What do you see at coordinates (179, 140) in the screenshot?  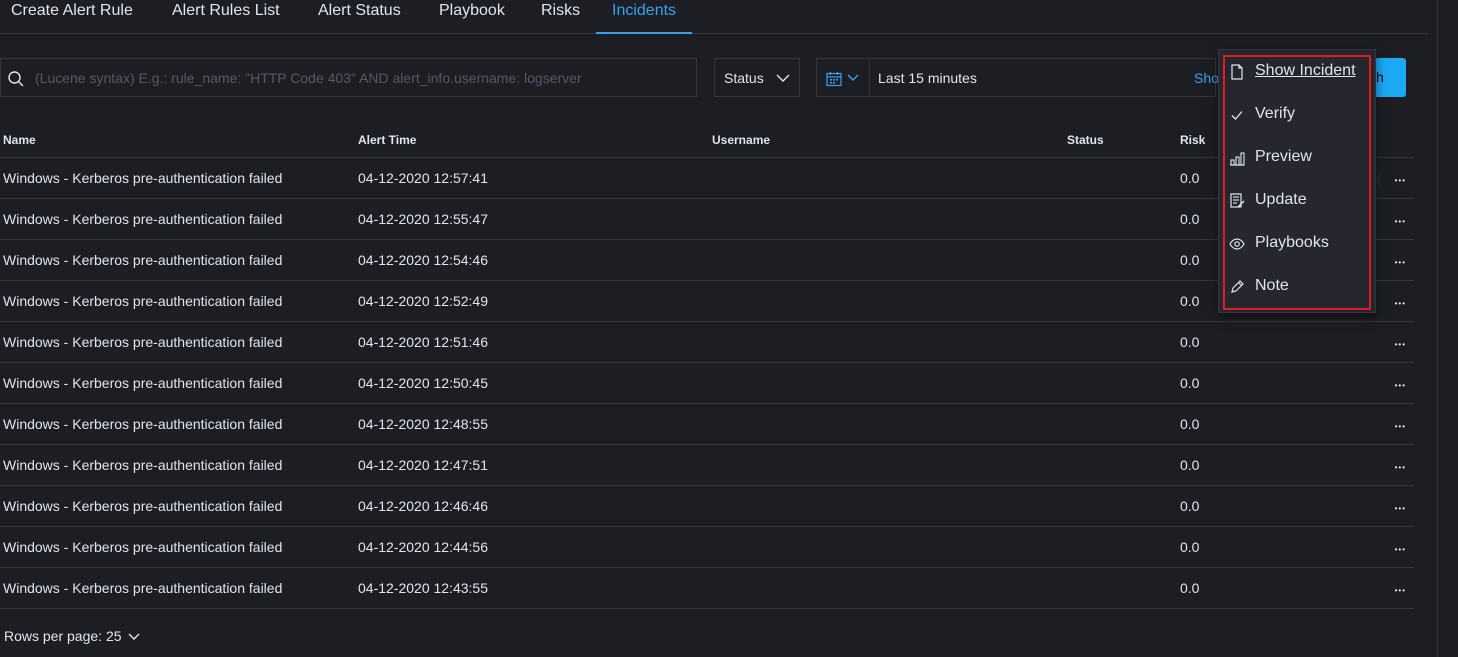 I see `column-header-name: Name` at bounding box center [179, 140].